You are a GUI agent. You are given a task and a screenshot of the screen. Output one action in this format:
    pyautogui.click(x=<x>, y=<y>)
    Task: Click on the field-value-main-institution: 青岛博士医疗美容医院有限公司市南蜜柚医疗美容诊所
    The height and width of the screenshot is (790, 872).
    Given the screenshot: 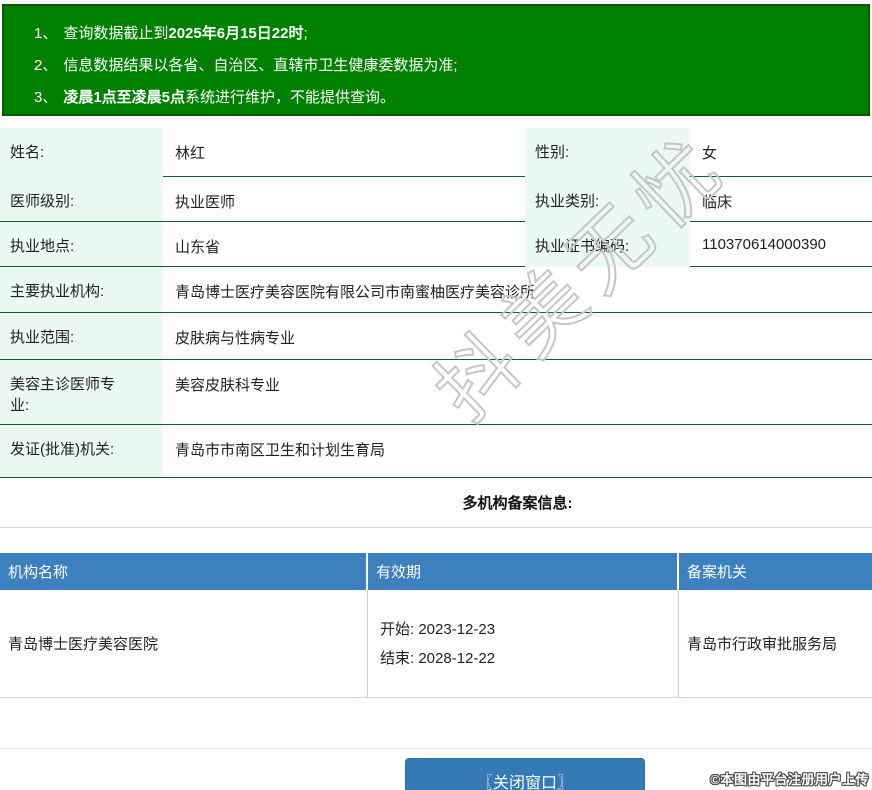 What is the action you would take?
    pyautogui.click(x=517, y=290)
    